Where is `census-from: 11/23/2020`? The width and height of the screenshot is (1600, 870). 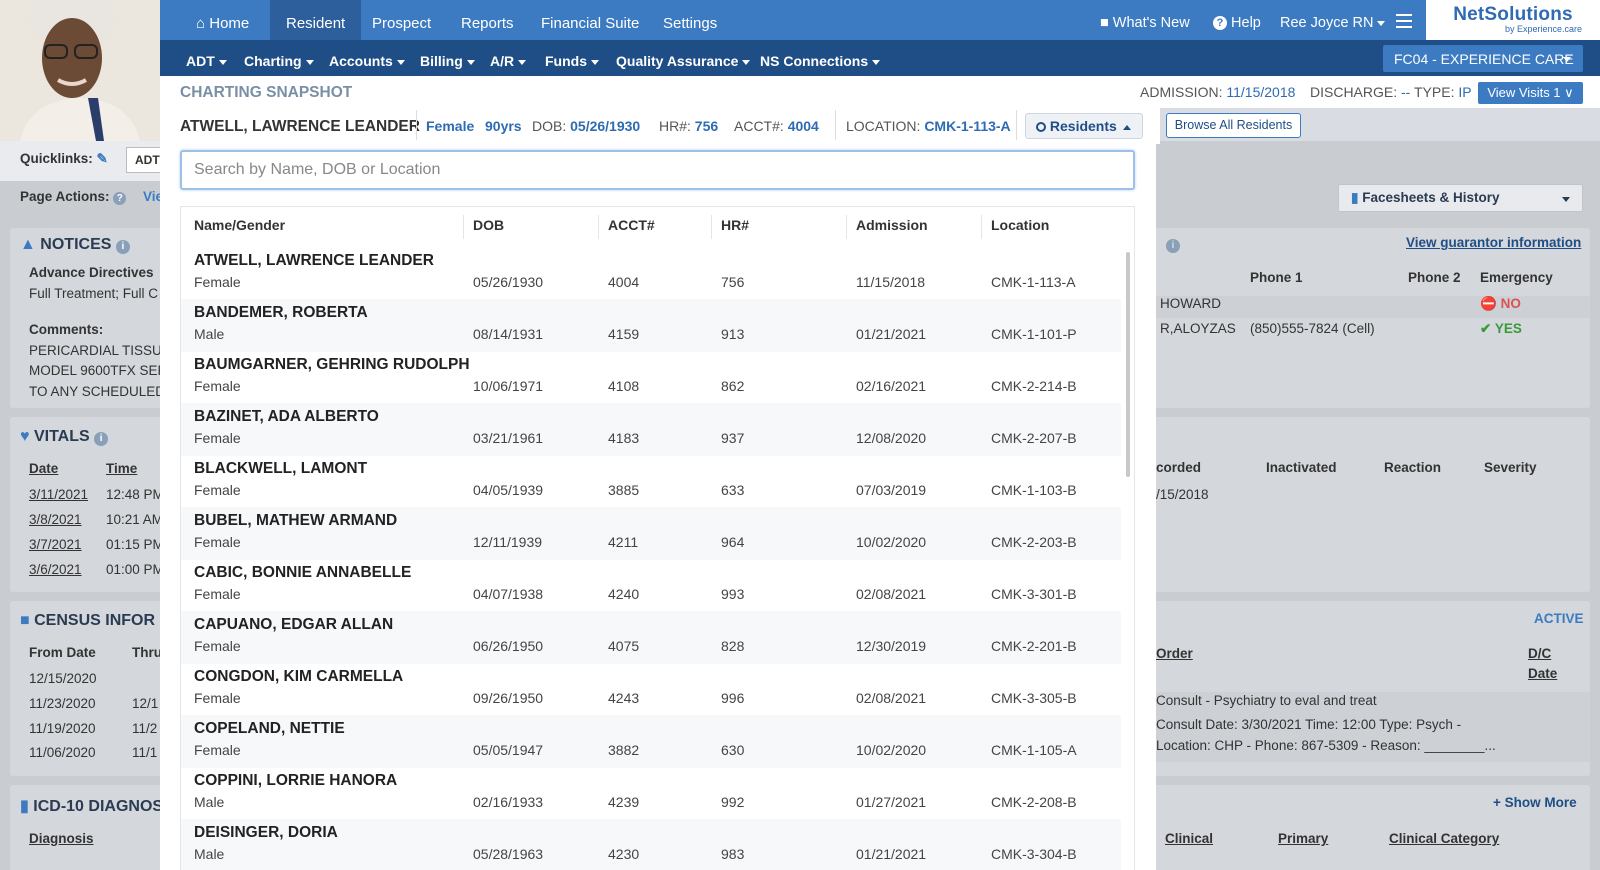 census-from: 11/23/2020 is located at coordinates (62, 703).